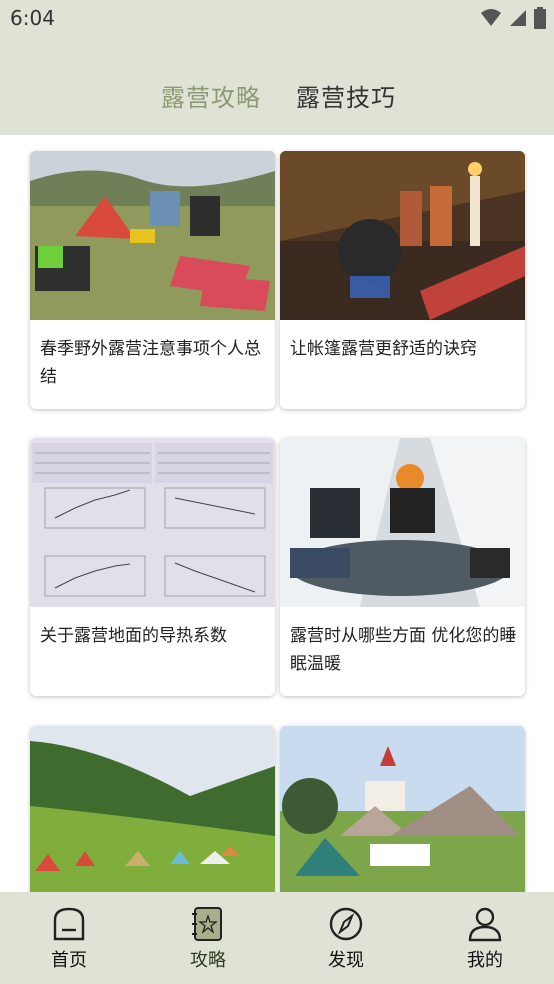  What do you see at coordinates (150, 363) in the screenshot?
I see `article-title: 春季野外露营注意事项个人总结` at bounding box center [150, 363].